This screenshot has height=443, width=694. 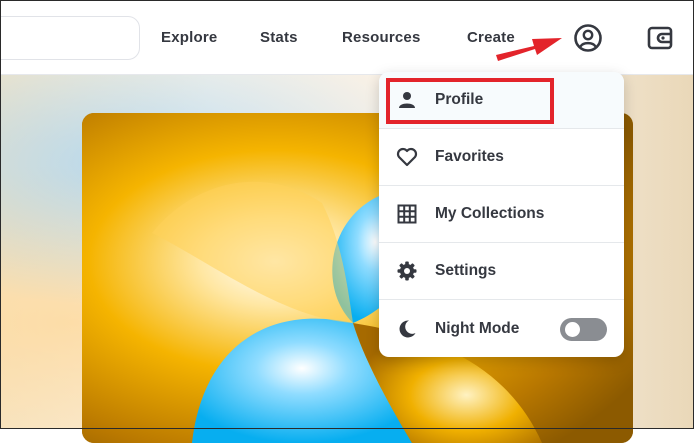 What do you see at coordinates (279, 37) in the screenshot?
I see `nav-stats: Stats` at bounding box center [279, 37].